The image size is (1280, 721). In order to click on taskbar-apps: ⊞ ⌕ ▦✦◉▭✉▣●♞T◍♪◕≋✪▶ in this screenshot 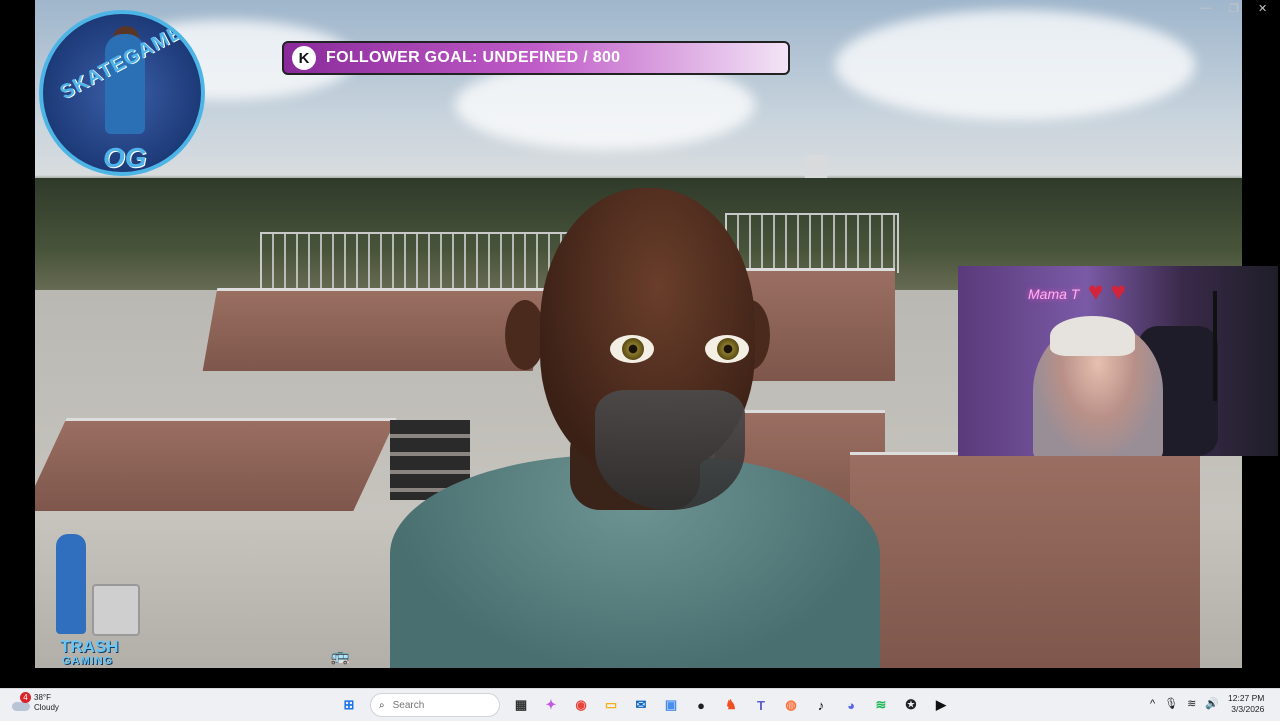, I will do `click(645, 705)`.